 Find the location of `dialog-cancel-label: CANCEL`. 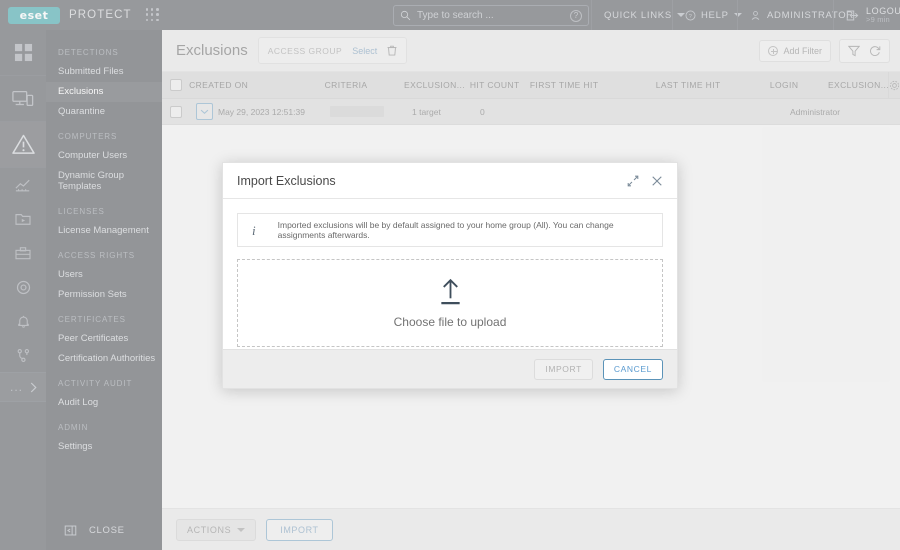

dialog-cancel-label: CANCEL is located at coordinates (632, 369).